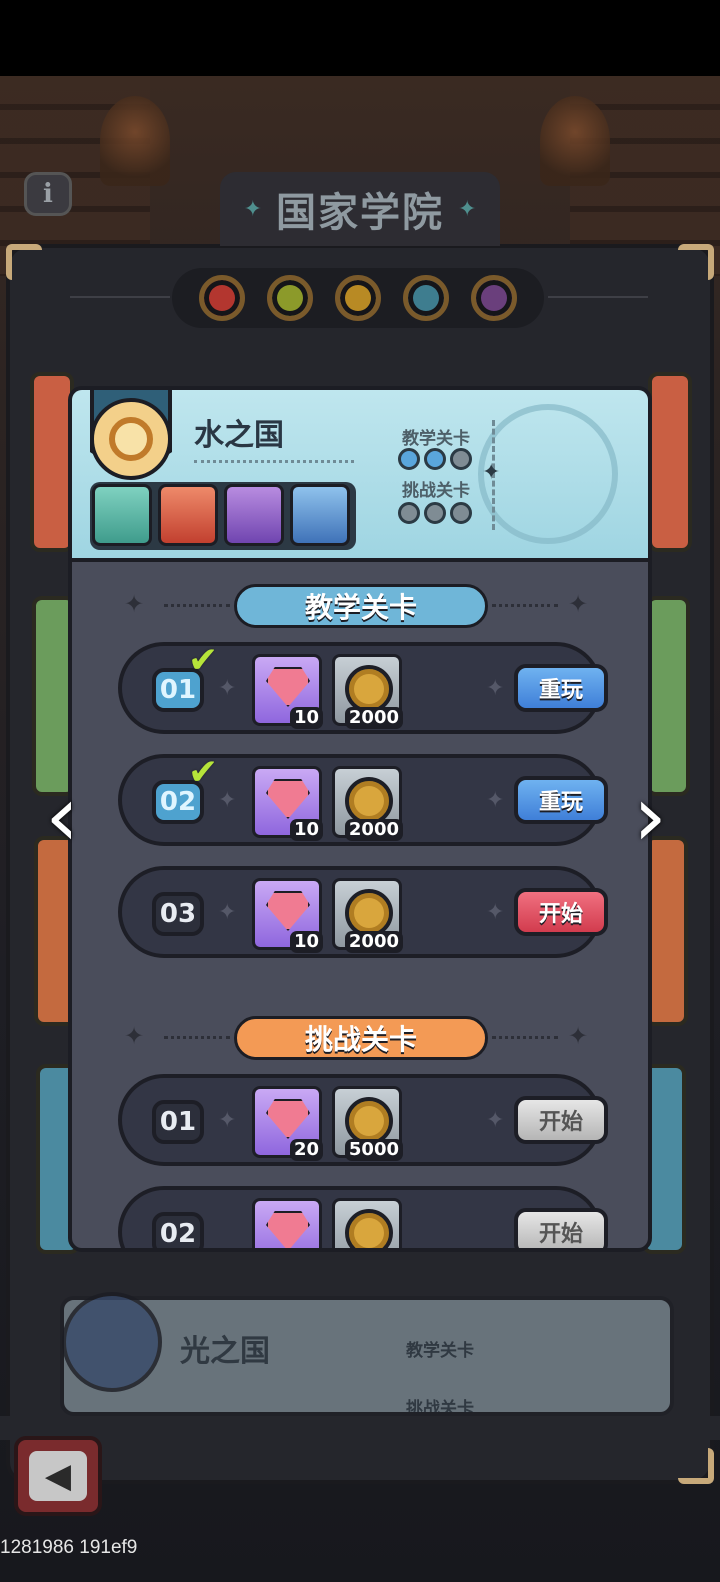 Image resolution: width=720 pixels, height=1582 pixels. Describe the element at coordinates (426, 298) in the screenshot. I see `element-dot-water` at that location.